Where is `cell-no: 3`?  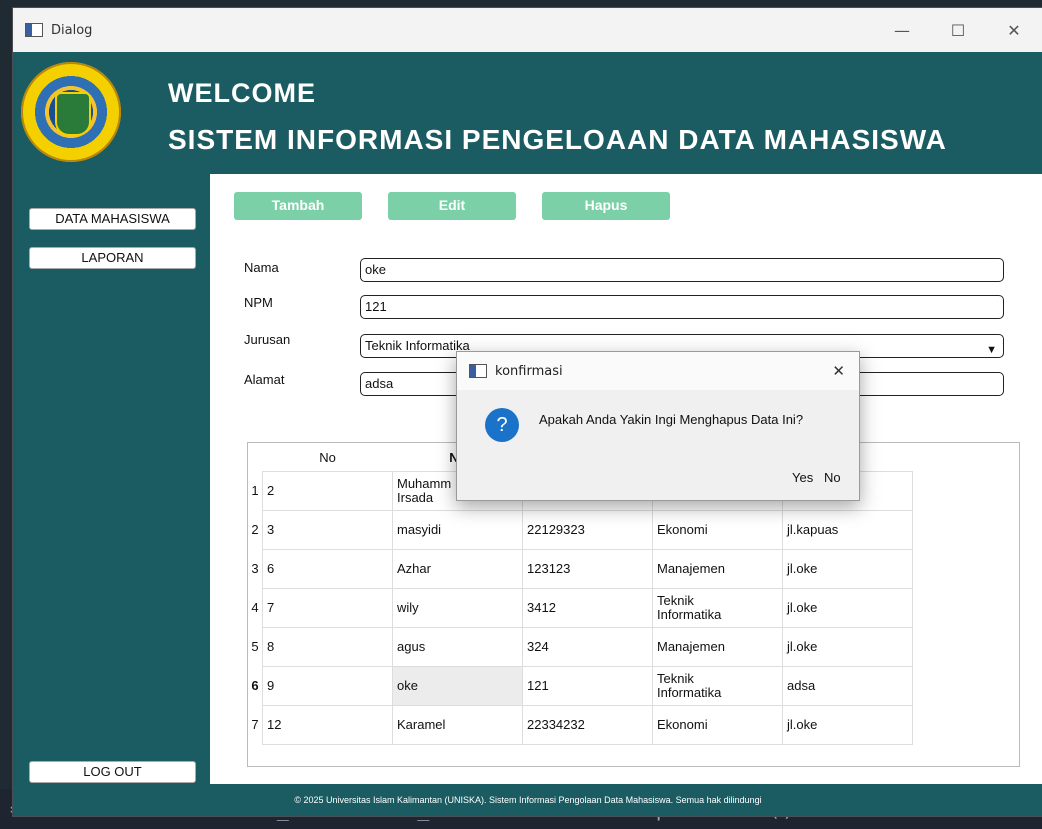
cell-no: 3 is located at coordinates (327, 530).